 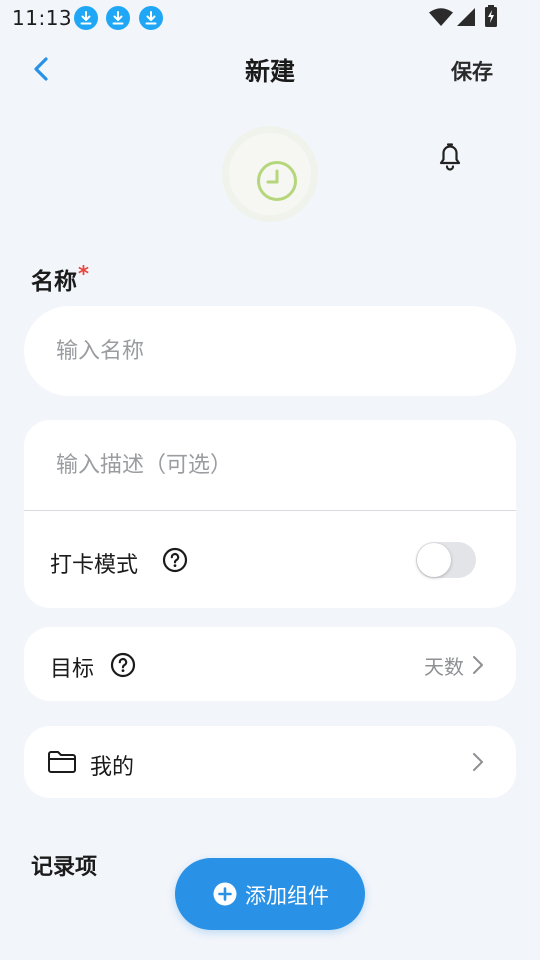 I want to click on checkin-mode-label: 打卡模式, so click(x=94, y=565).